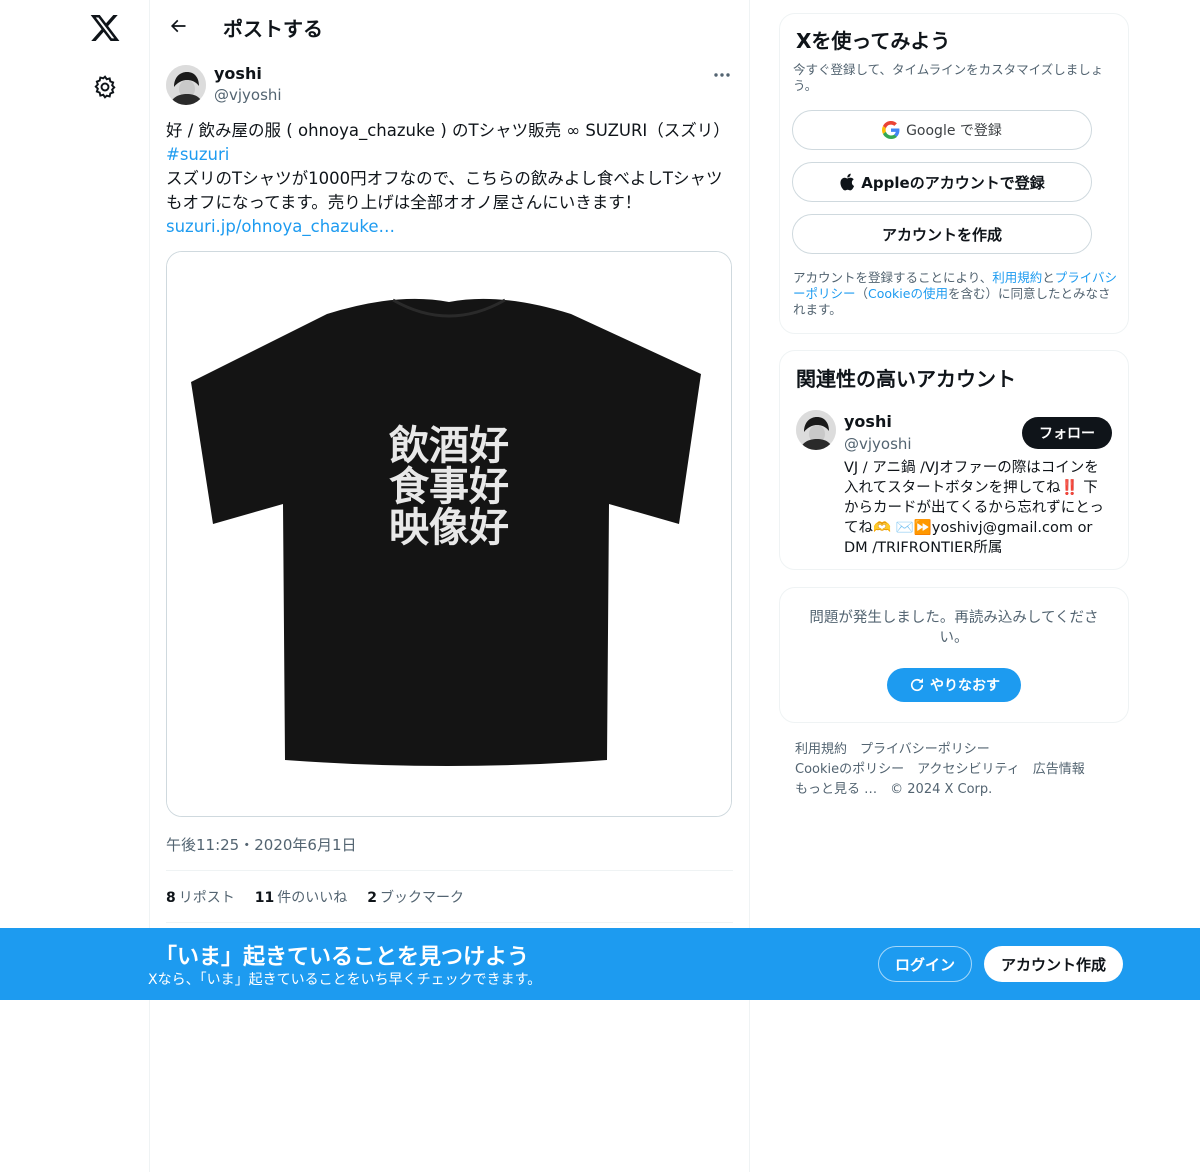  I want to click on post-timestamp: 午後11:25・2020年6月1日, so click(261, 844).